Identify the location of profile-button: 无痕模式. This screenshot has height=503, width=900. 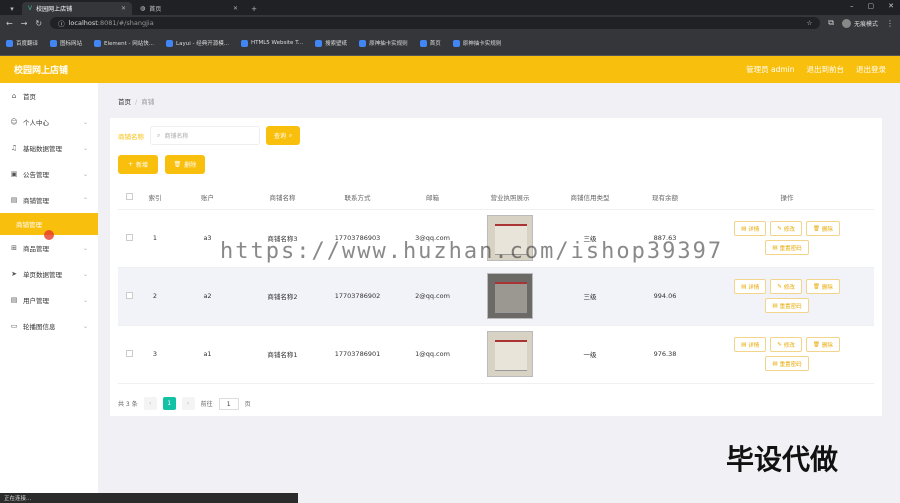
(859, 23).